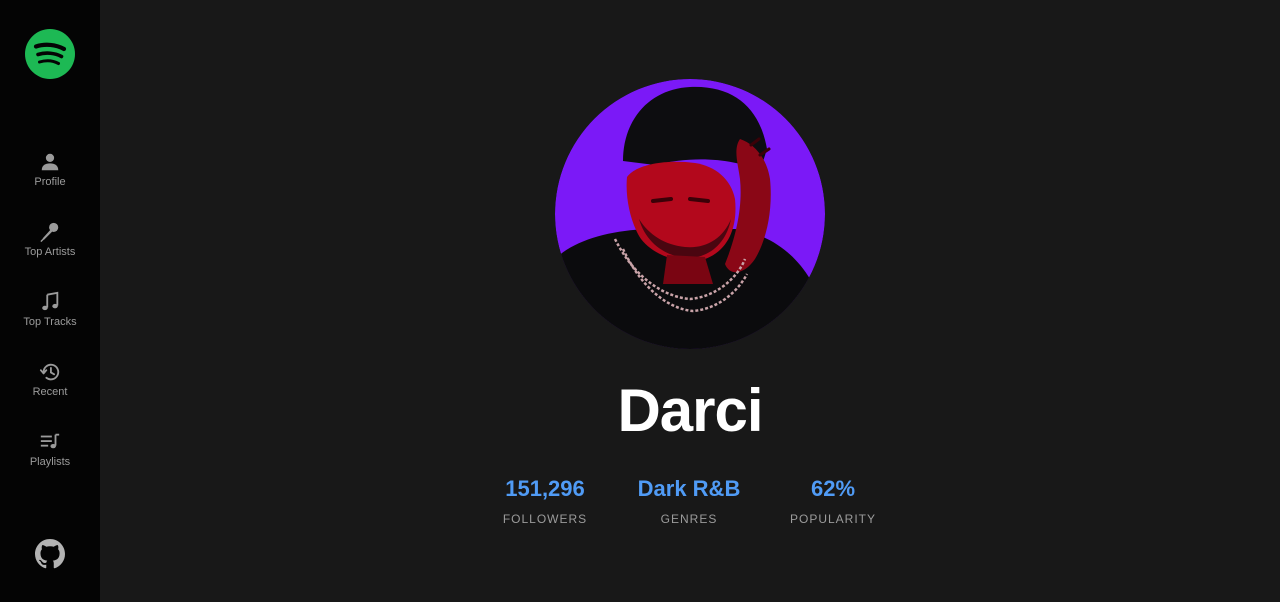 The width and height of the screenshot is (1280, 602). Describe the element at coordinates (50, 441) in the screenshot. I see `playlist-icon` at that location.